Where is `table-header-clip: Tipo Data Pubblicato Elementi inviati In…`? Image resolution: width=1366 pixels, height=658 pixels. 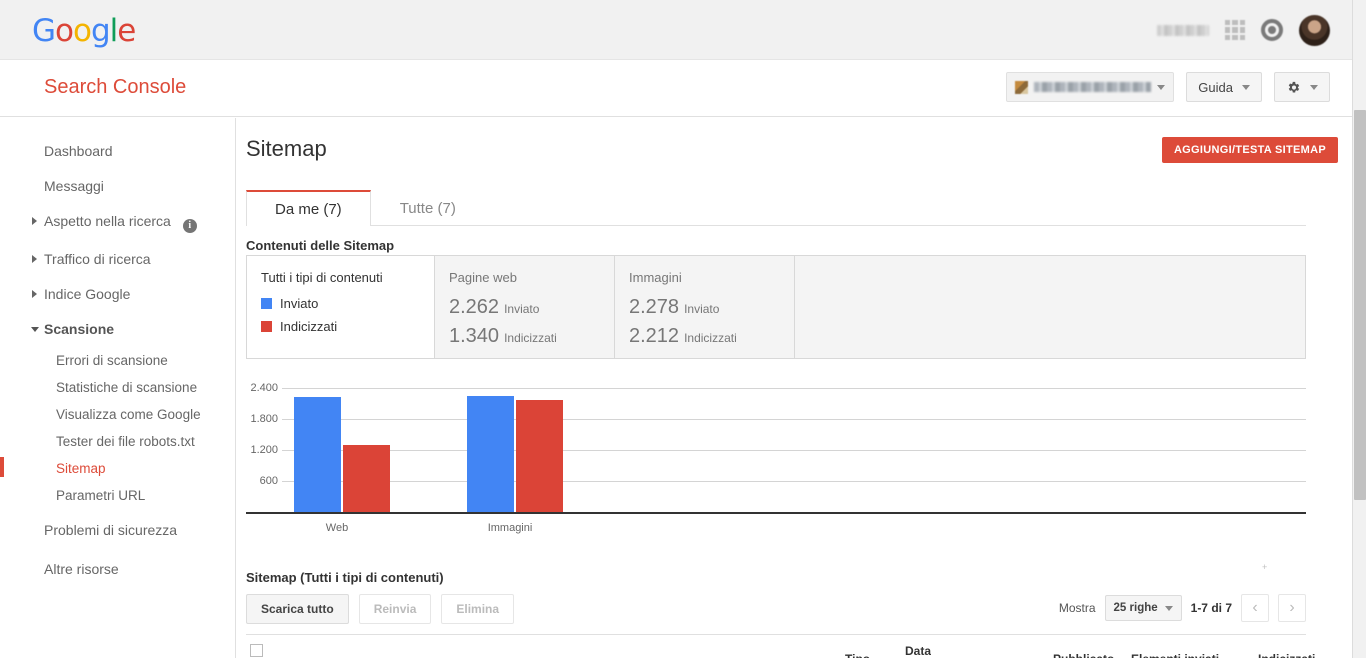
table-header-clip: Tipo Data Pubblicato Elementi inviati In… is located at coordinates (794, 648).